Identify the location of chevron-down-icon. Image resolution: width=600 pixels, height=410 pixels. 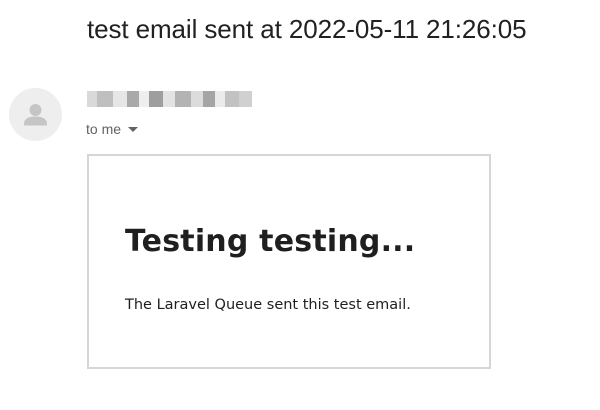
(133, 129).